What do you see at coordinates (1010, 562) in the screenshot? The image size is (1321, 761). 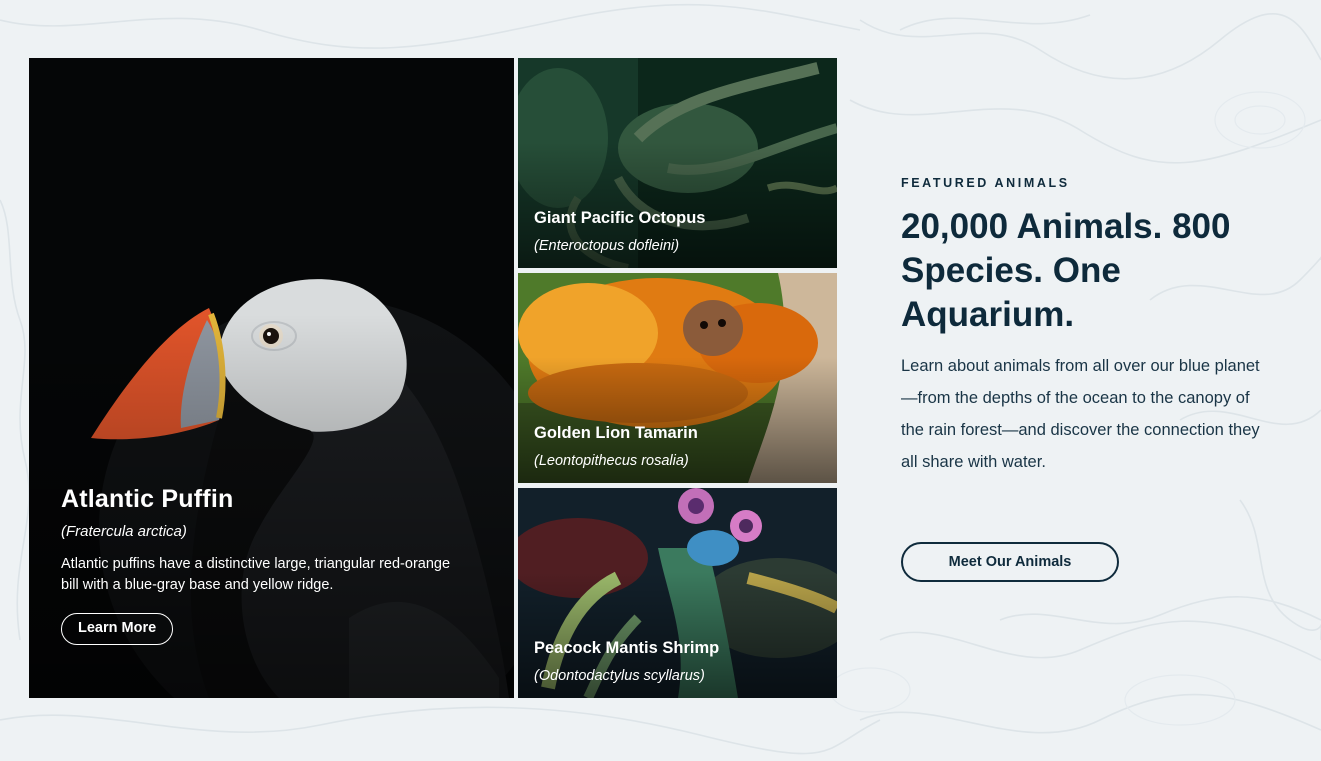 I see `meet-our-animals-button: Meet Our Animals` at bounding box center [1010, 562].